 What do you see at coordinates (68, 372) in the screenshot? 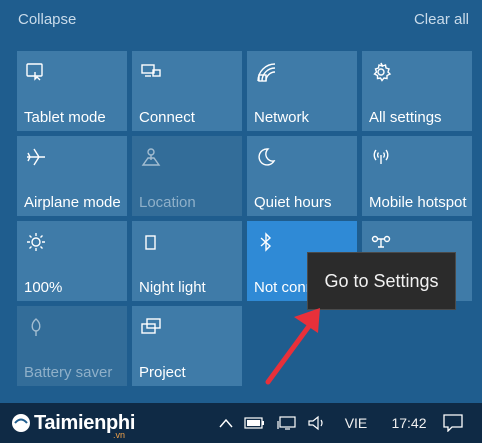
I see `tile-label: Battery saver` at bounding box center [68, 372].